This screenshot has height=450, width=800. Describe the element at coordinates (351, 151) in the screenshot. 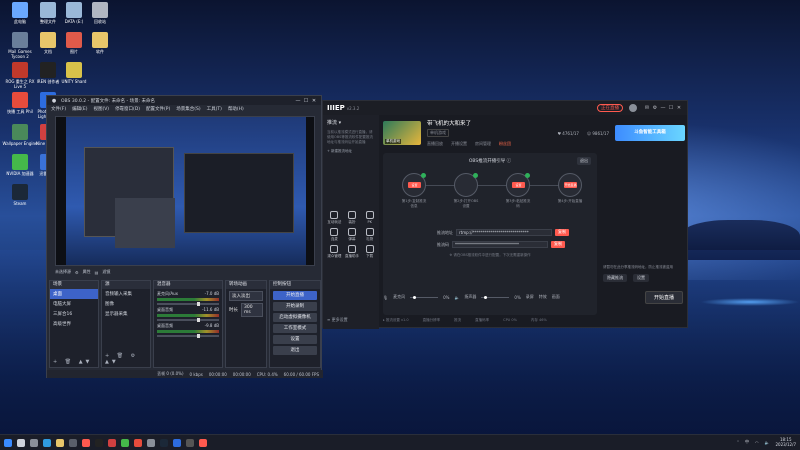

I see `new-push-link: + 新建推流地址` at that location.